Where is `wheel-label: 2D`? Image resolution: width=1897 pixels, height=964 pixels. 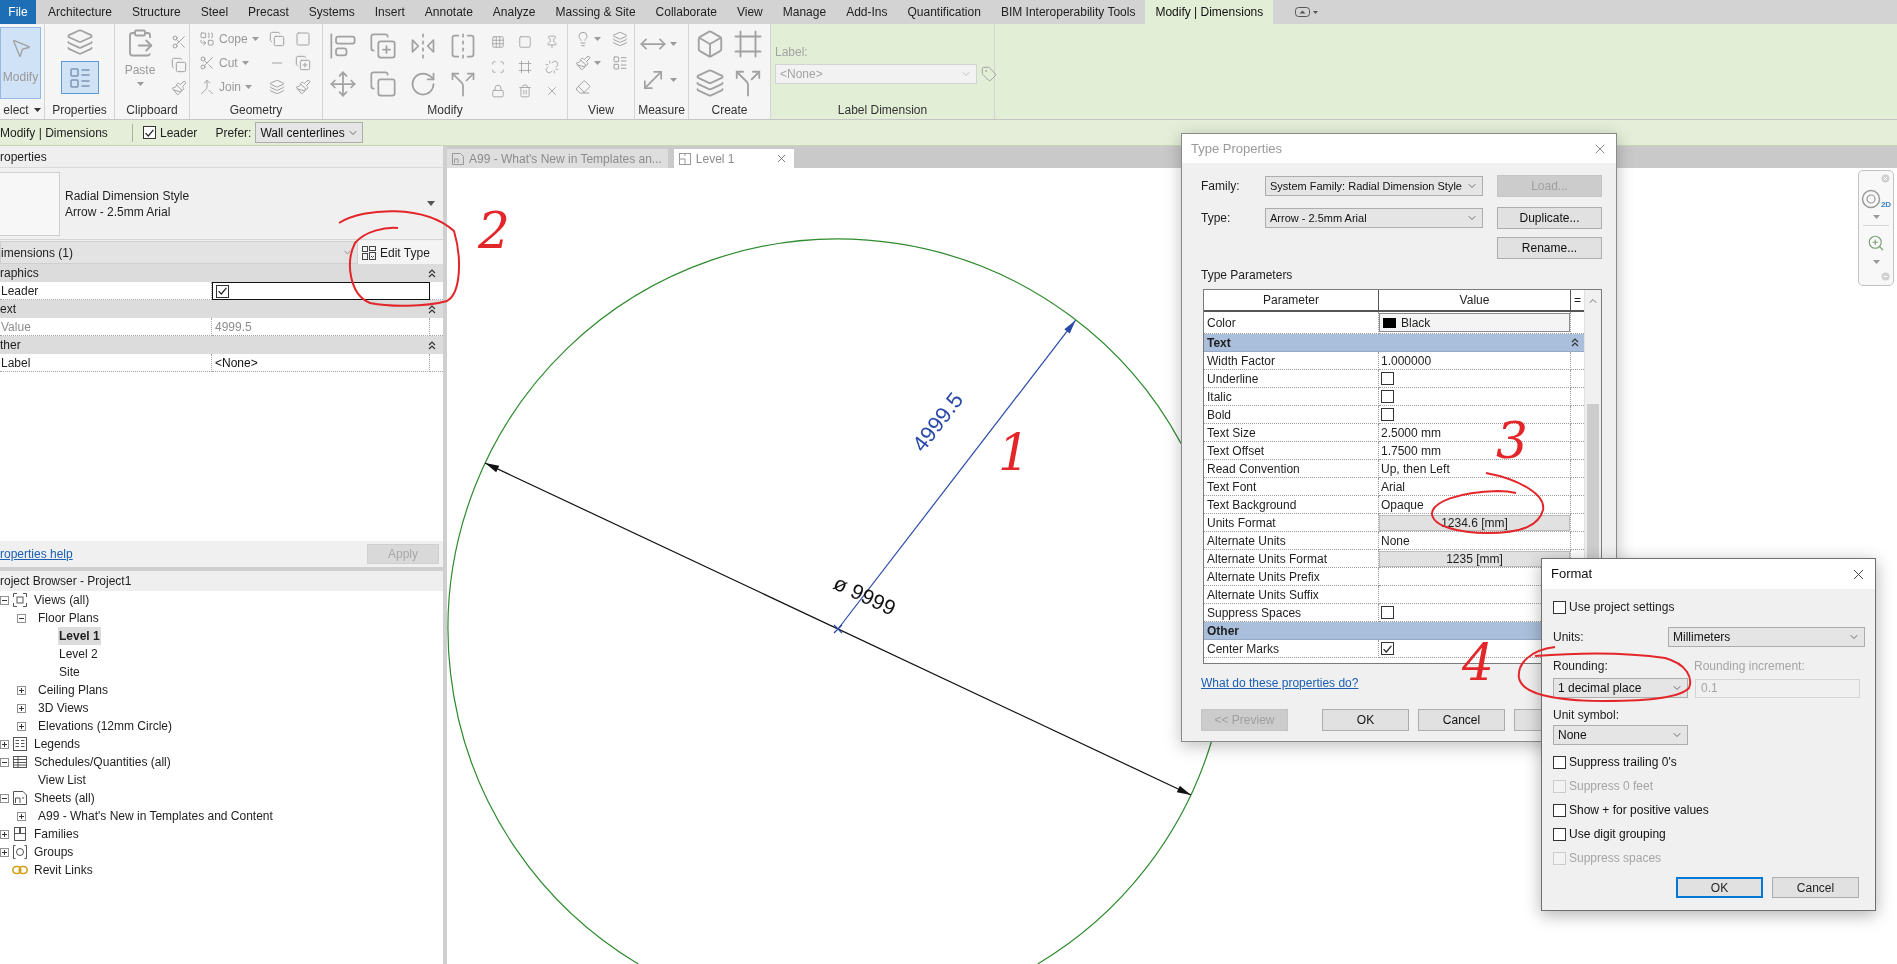
wheel-label: 2D is located at coordinates (1886, 205).